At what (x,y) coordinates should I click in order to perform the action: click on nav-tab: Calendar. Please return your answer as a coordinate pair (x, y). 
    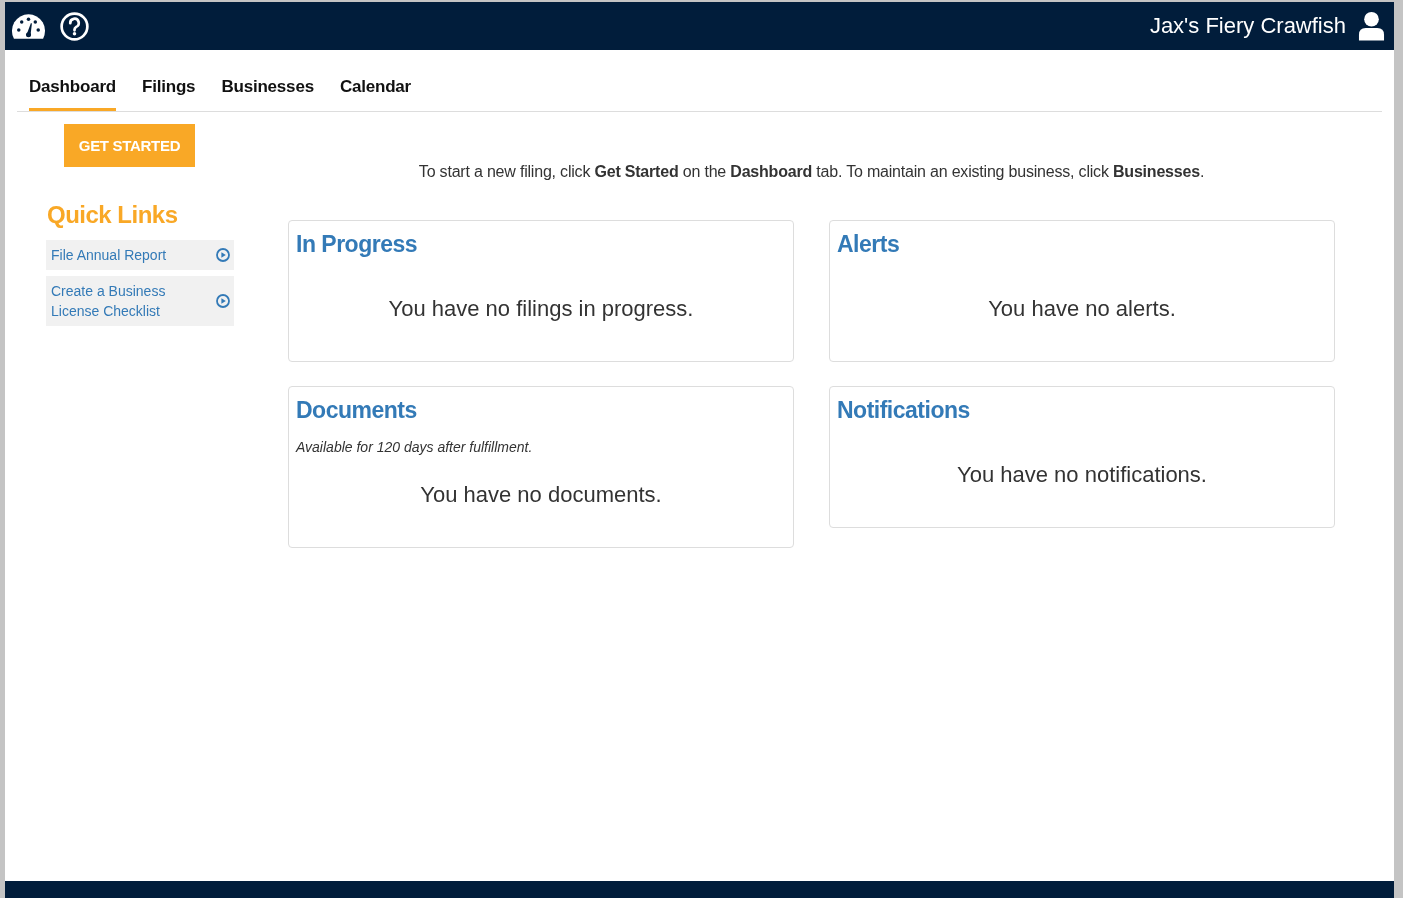
    Looking at the image, I should click on (375, 80).